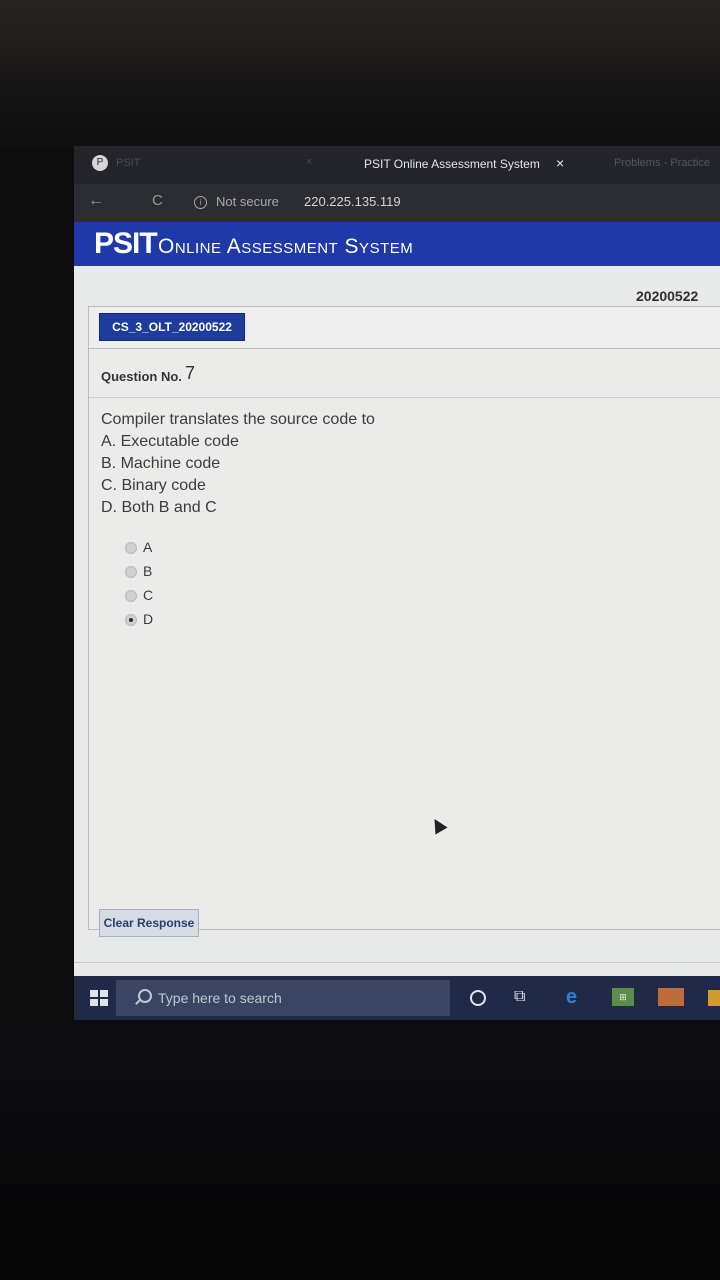 The width and height of the screenshot is (720, 1280). I want to click on clear-response-button: Clear Response, so click(149, 923).